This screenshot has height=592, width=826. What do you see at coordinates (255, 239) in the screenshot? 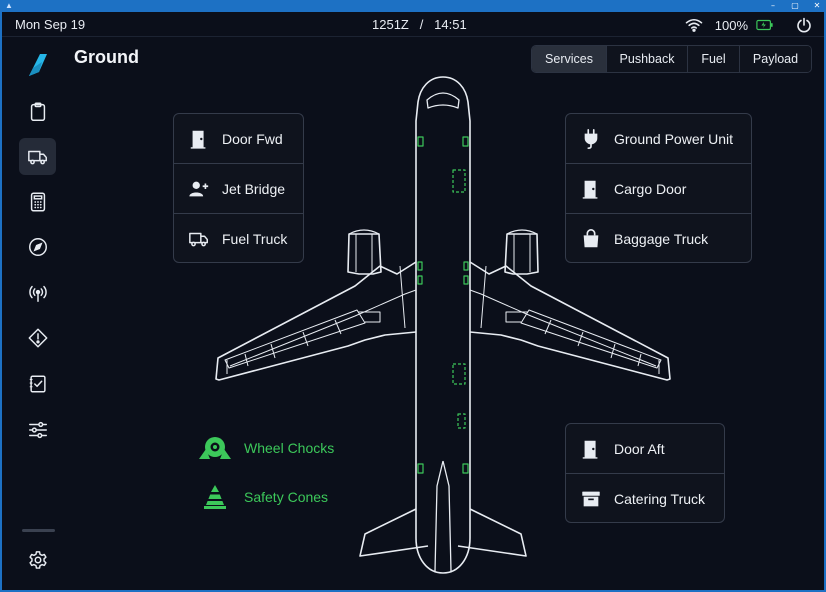
I see `service-label: Fuel Truck` at bounding box center [255, 239].